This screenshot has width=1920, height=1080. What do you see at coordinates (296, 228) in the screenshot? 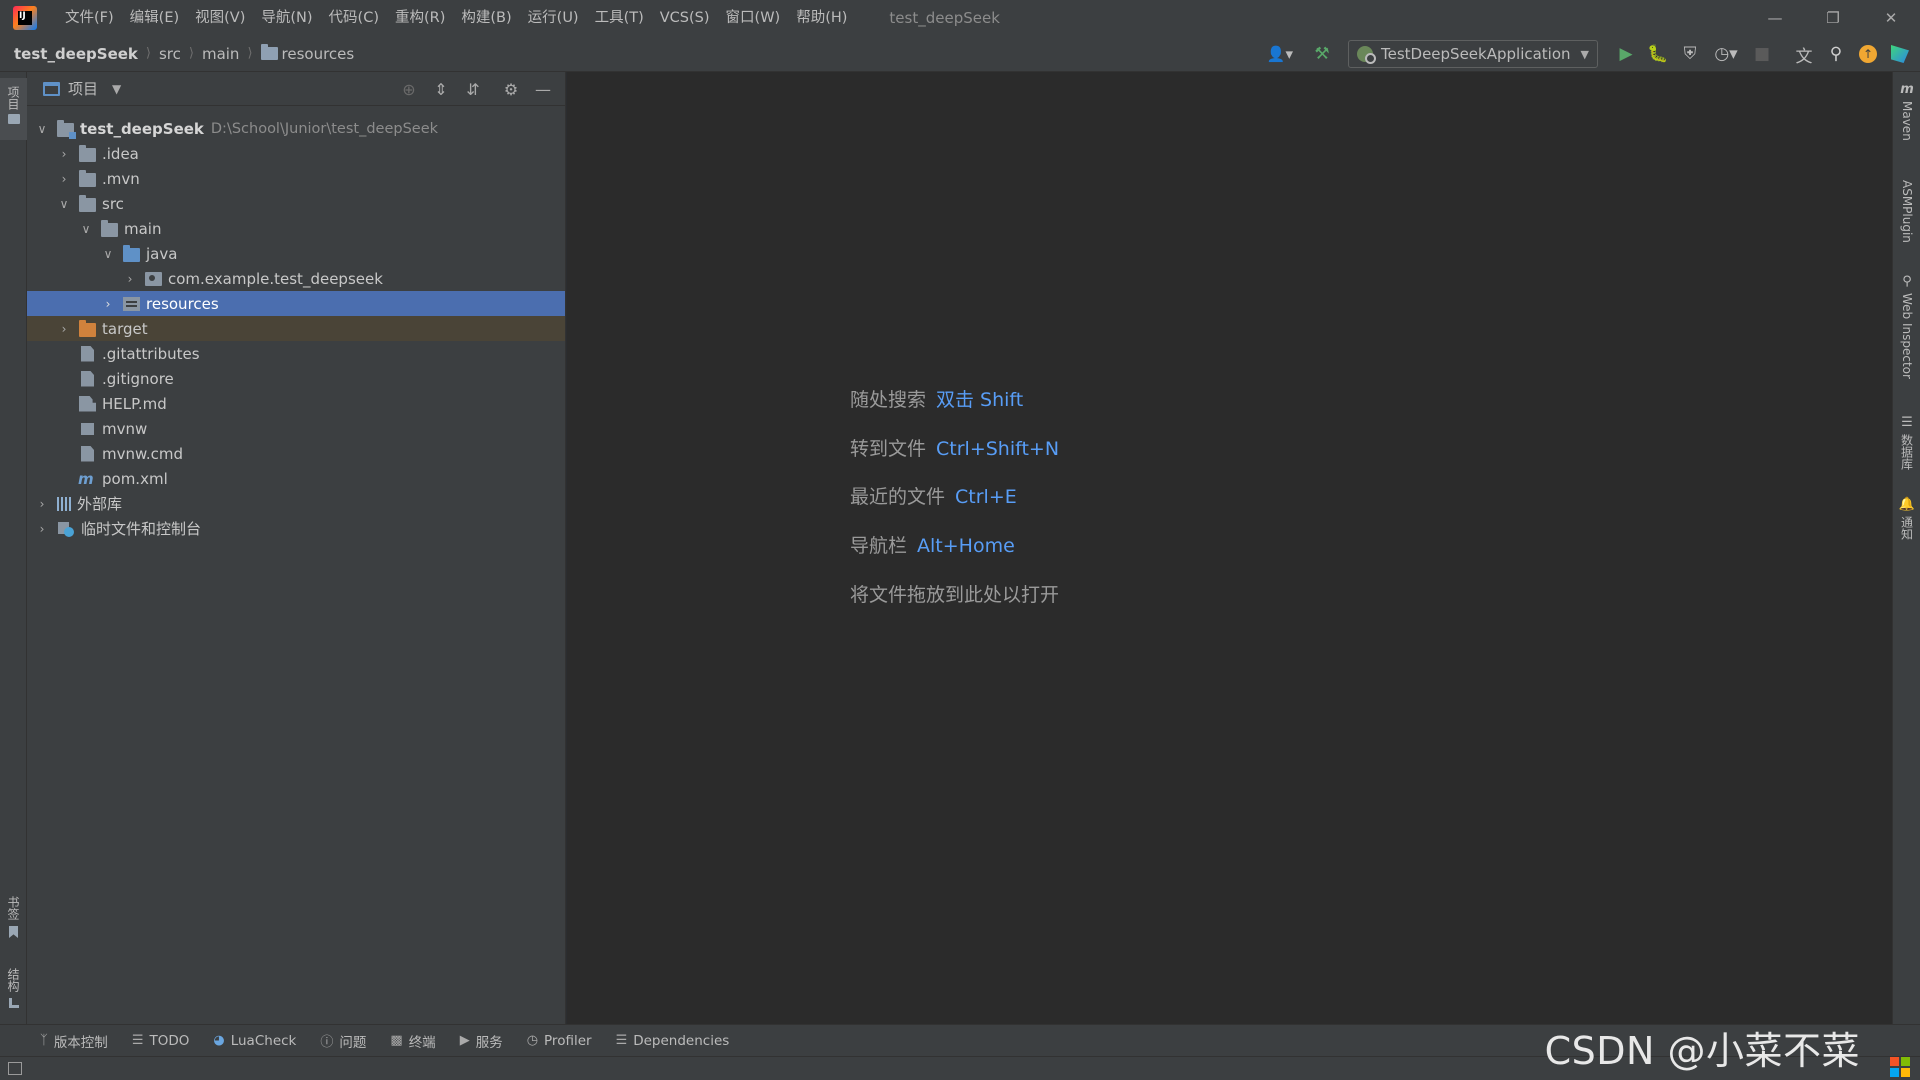
I see `tree-row-main: ∨ main` at bounding box center [296, 228].